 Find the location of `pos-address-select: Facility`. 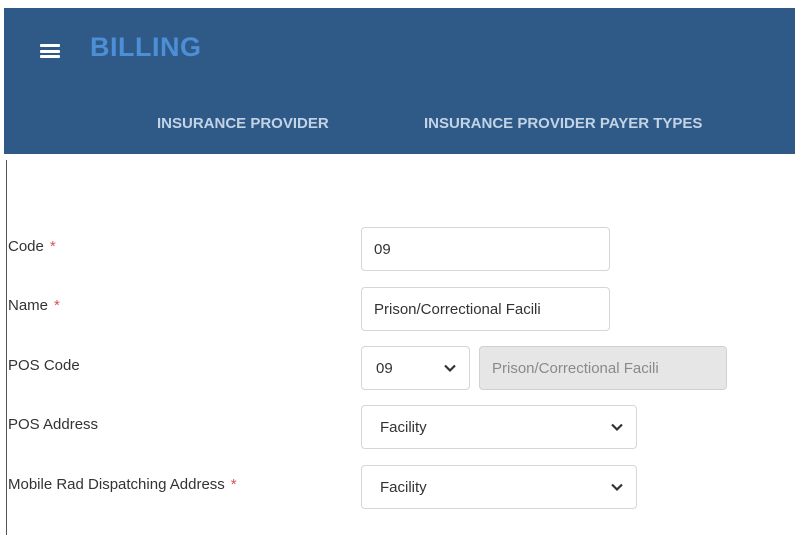

pos-address-select: Facility is located at coordinates (499, 427).